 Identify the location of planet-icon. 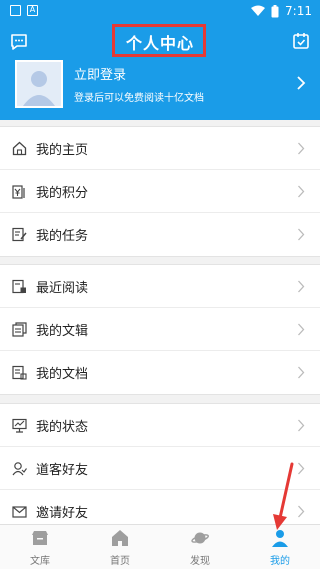
(200, 538).